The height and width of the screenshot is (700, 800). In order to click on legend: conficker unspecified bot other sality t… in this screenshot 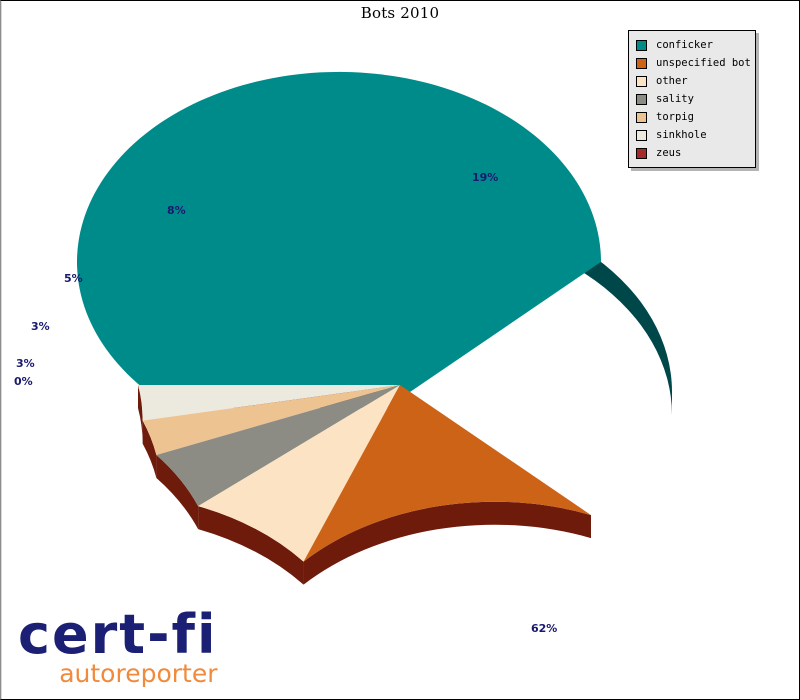, I will do `click(692, 99)`.